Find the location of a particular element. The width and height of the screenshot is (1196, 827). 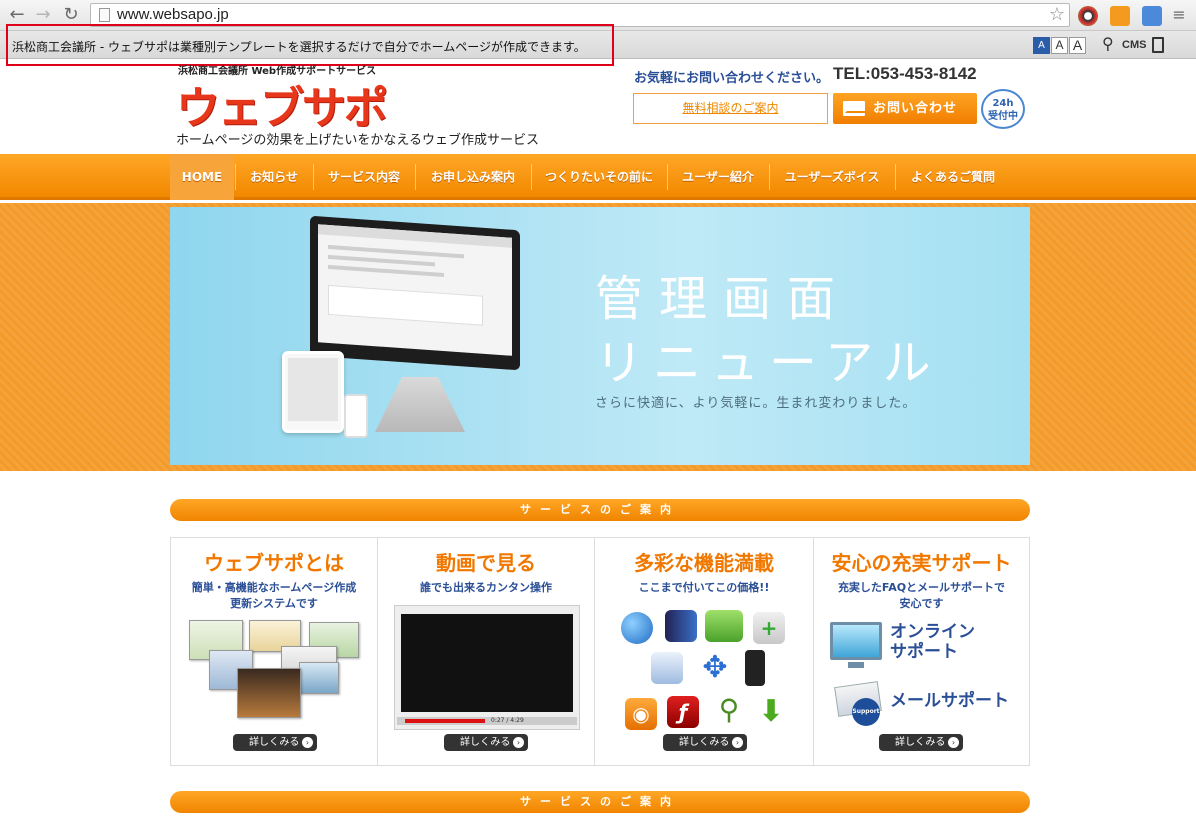

nav-users: ユーザー紹介 is located at coordinates (718, 177).